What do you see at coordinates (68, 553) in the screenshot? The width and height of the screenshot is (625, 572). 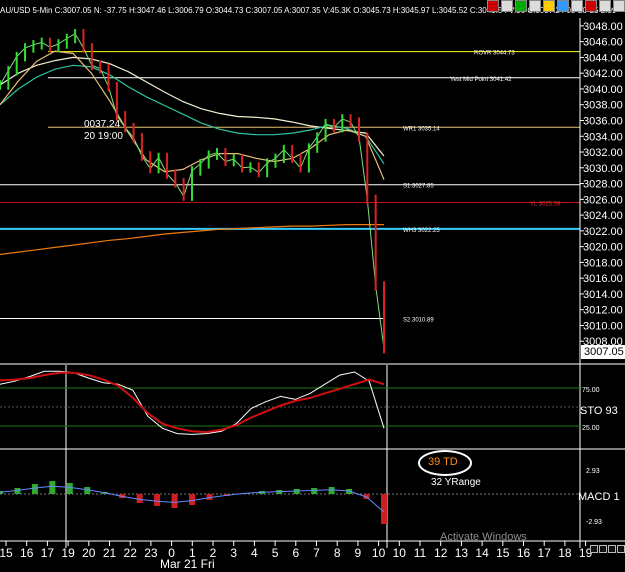 I see `x-tick-label: 19` at bounding box center [68, 553].